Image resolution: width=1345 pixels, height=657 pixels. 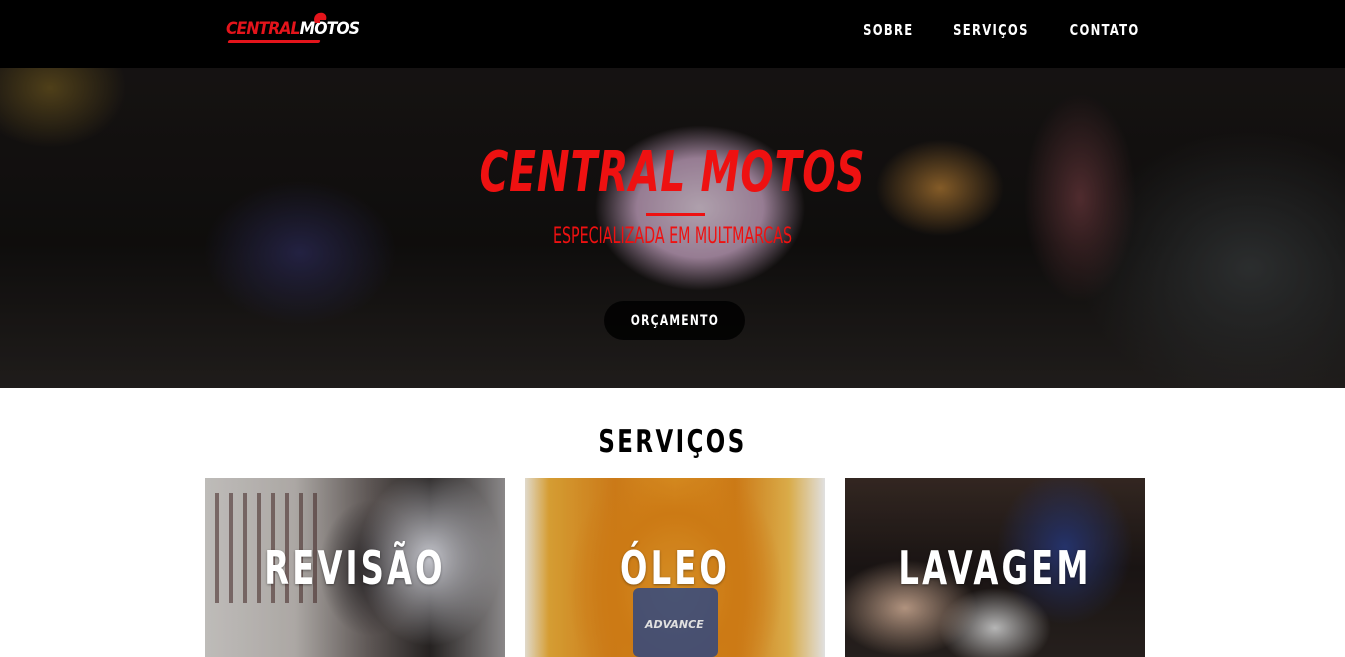 What do you see at coordinates (888, 30) in the screenshot?
I see `nav-link-sobre: SOBRE` at bounding box center [888, 30].